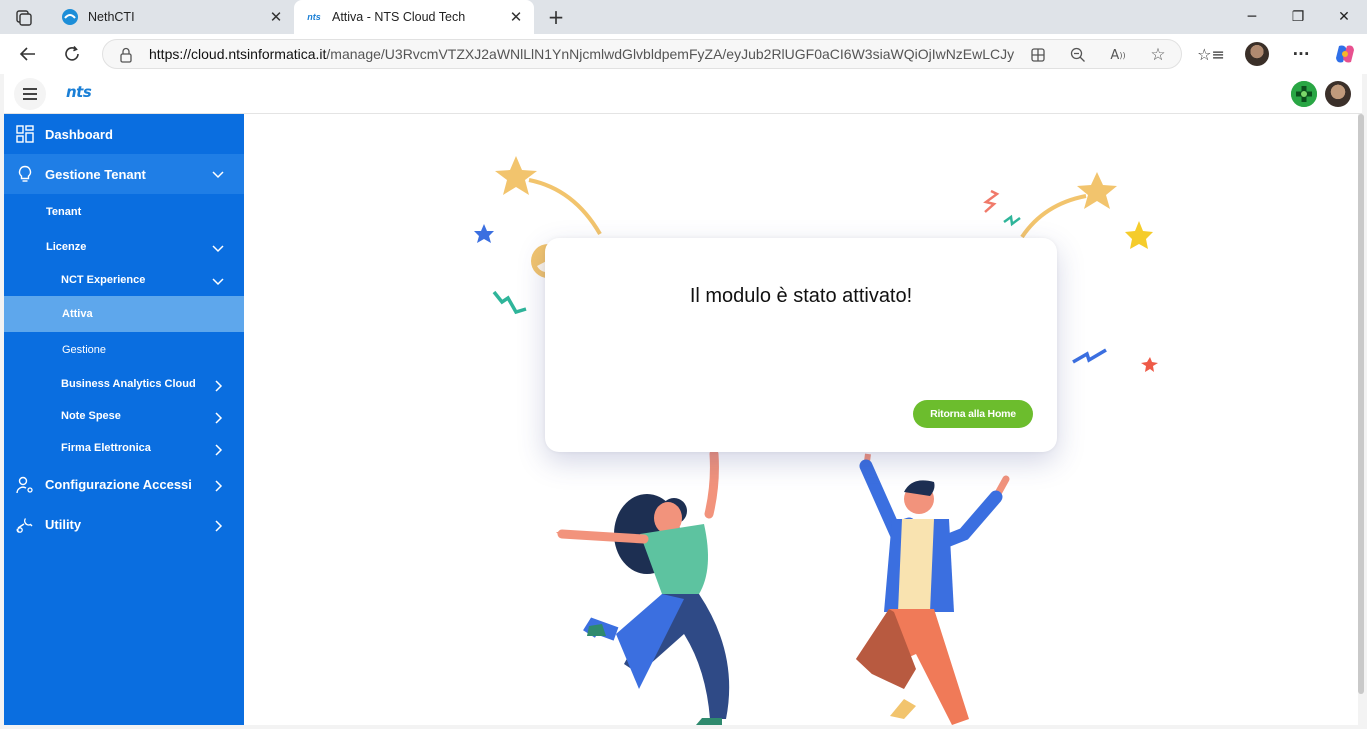 The image size is (1367, 729). What do you see at coordinates (79, 92) in the screenshot?
I see `nts-logo: nts` at bounding box center [79, 92].